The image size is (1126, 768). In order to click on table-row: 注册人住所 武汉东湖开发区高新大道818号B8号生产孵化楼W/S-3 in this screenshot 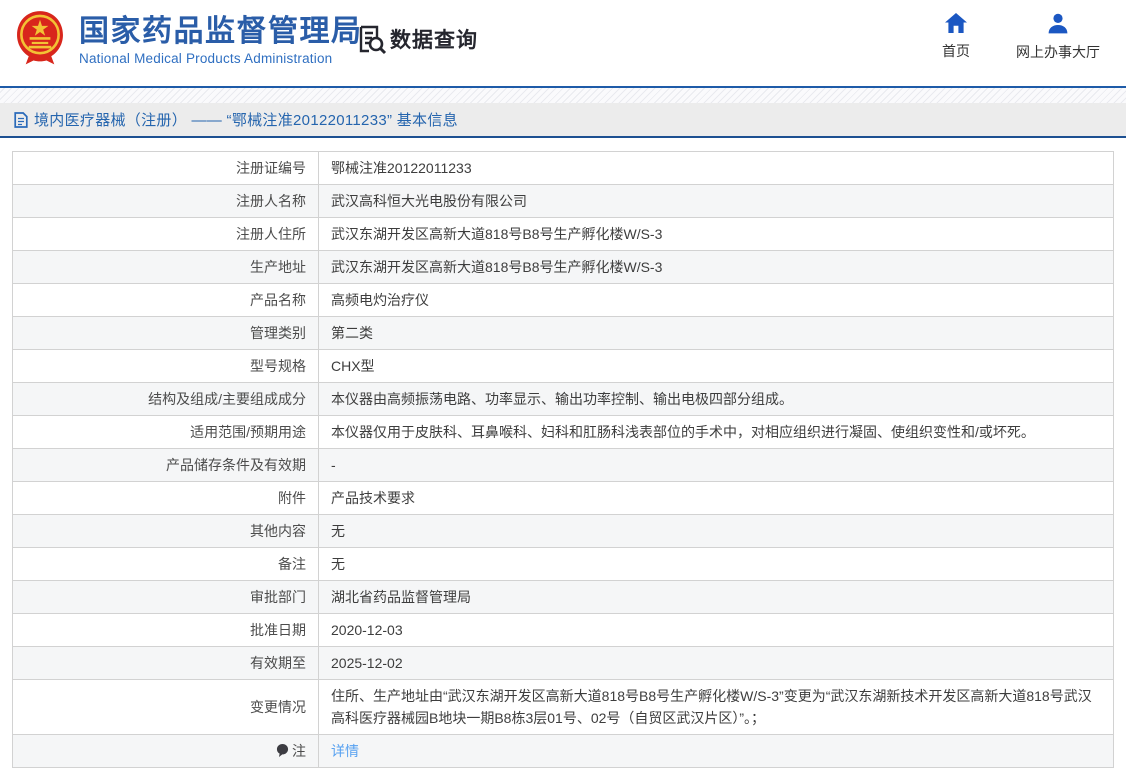, I will do `click(563, 234)`.